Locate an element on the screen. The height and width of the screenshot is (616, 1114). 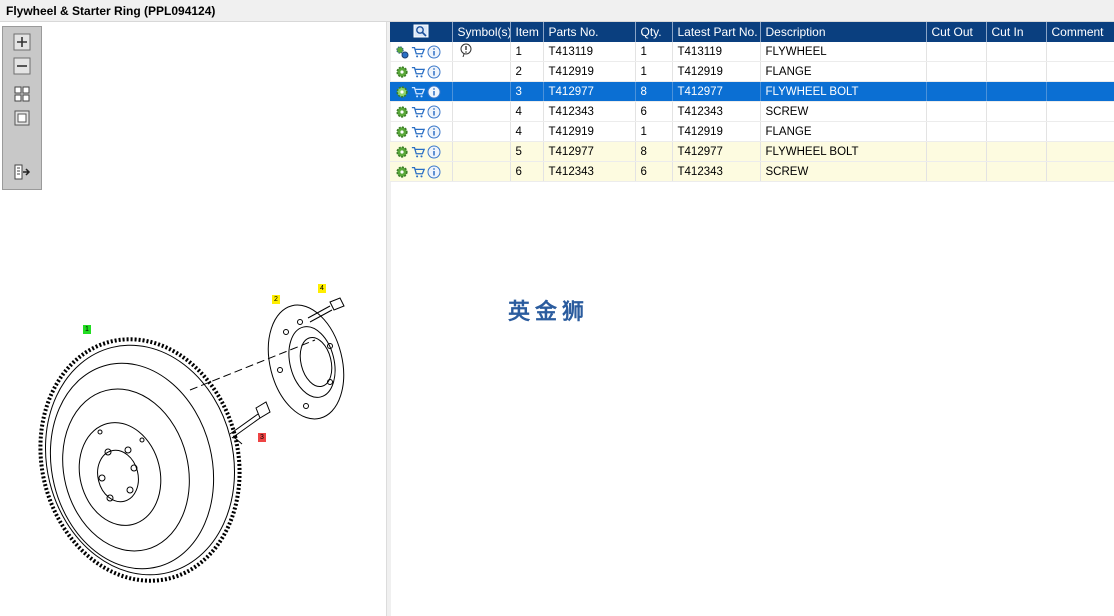
square-icon is located at coordinates (22, 118).